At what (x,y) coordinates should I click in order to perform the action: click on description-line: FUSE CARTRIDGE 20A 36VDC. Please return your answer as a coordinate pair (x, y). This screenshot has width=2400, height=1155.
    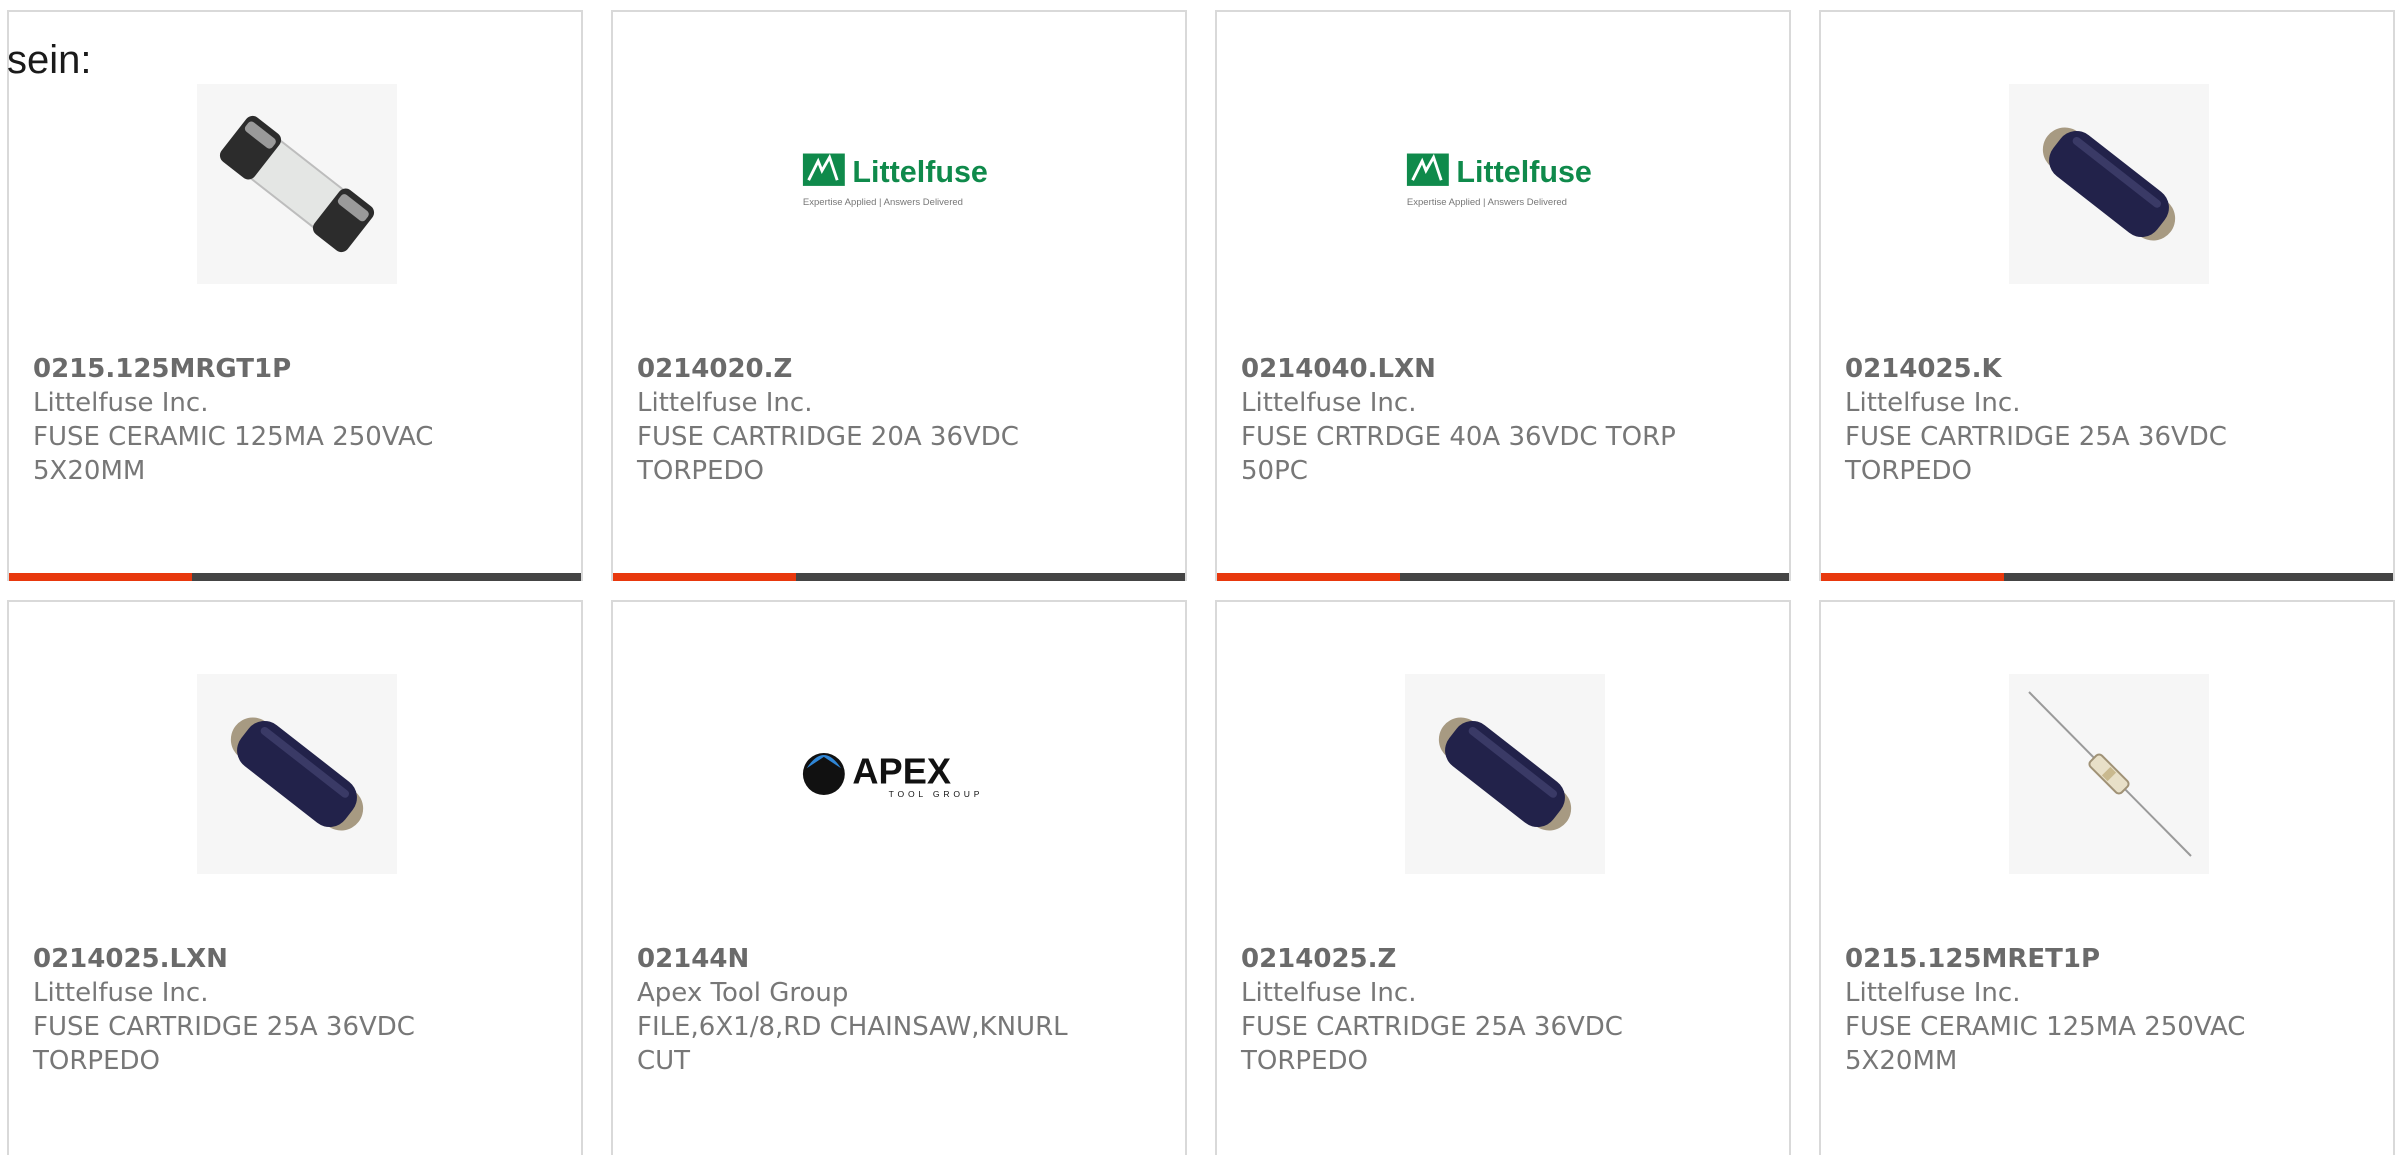
    Looking at the image, I should click on (828, 437).